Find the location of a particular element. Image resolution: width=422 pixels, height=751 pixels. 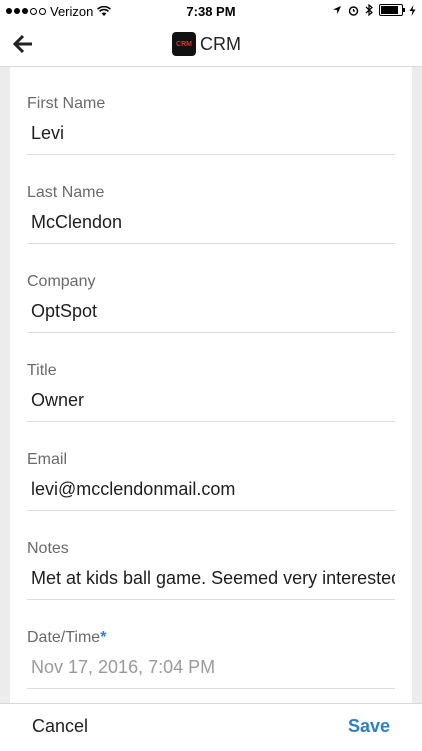

arrow-left-icon is located at coordinates (22, 44).